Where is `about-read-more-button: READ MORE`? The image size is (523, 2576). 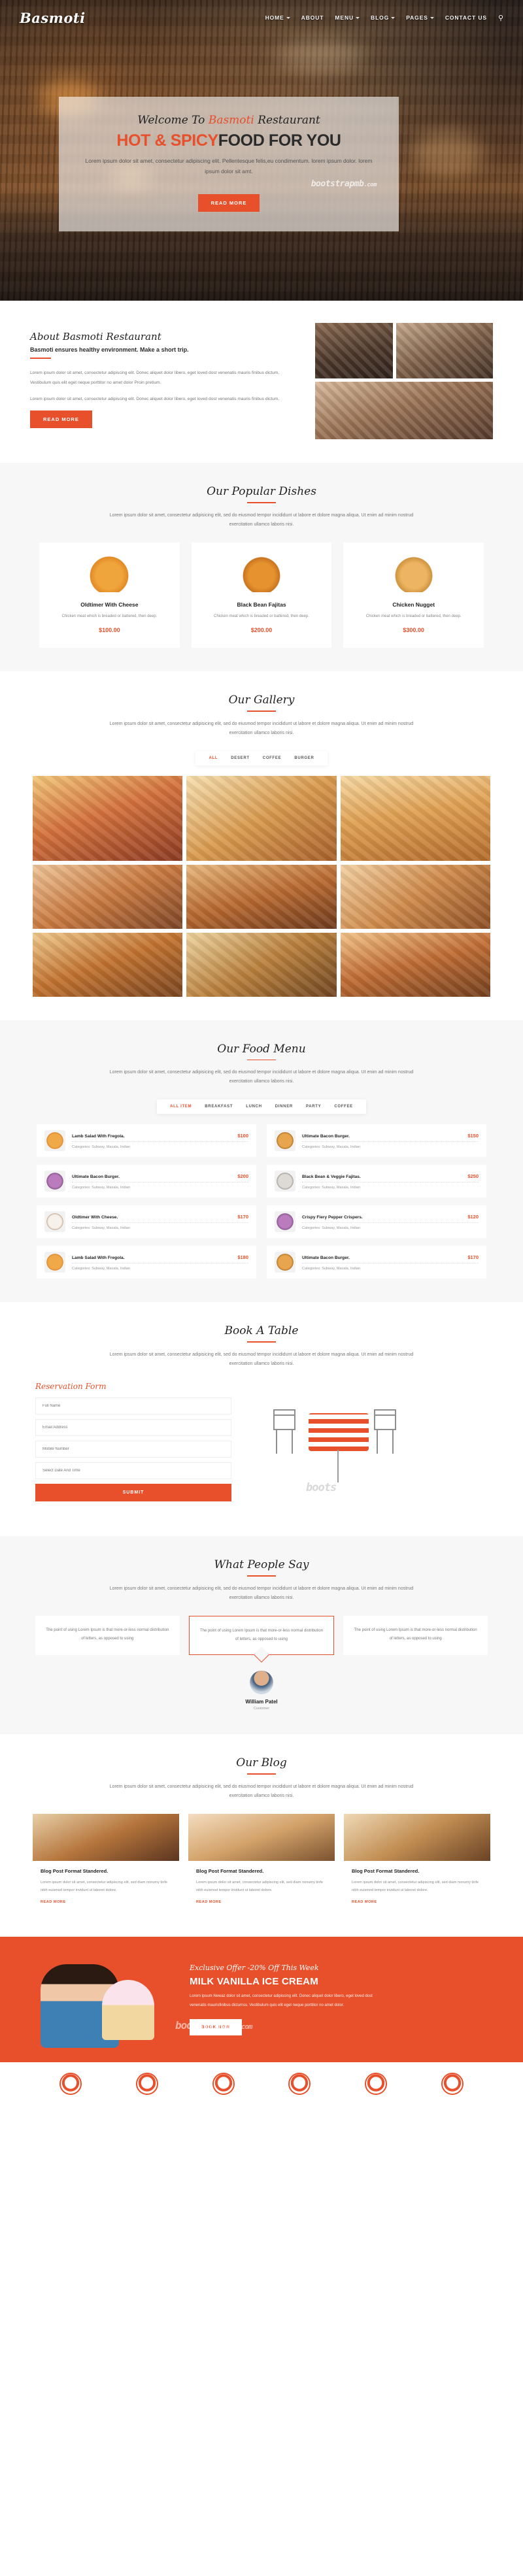
about-read-more-button: READ MORE is located at coordinates (61, 420).